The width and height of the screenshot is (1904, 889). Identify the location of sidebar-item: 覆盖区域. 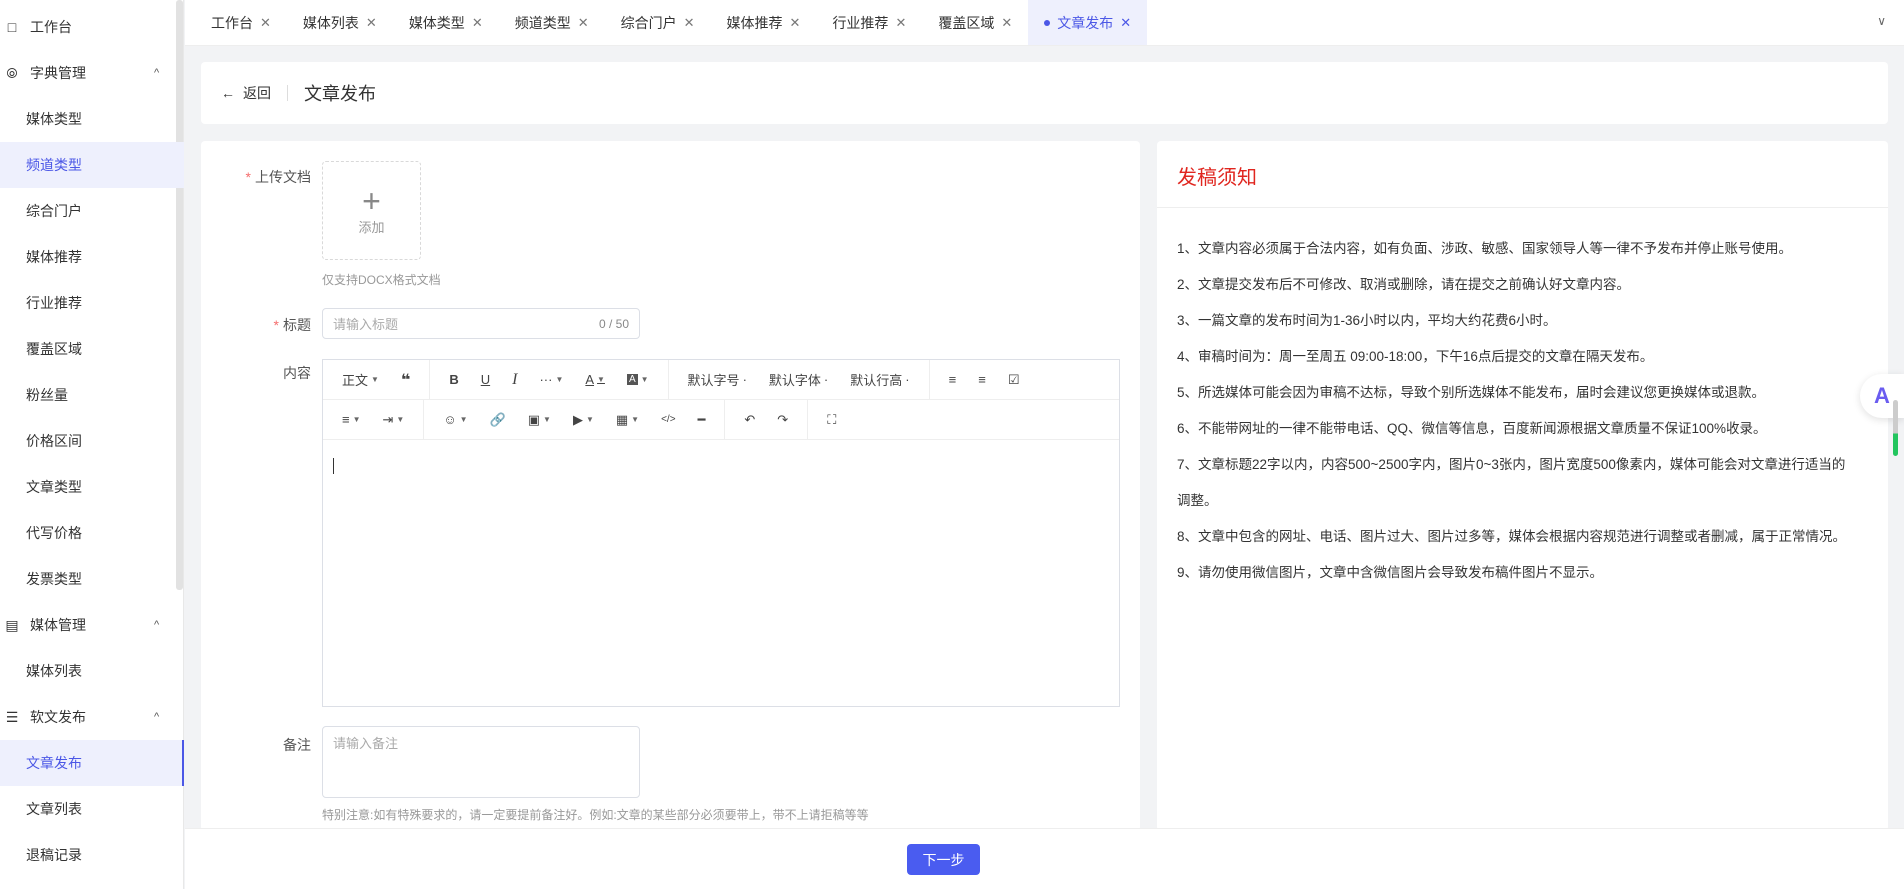
(92, 349).